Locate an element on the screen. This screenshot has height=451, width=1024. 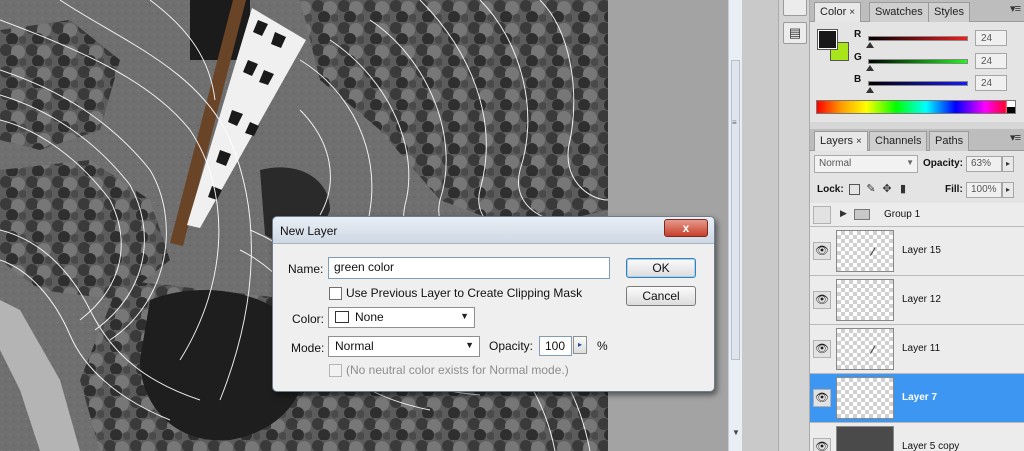
dialog-title-bar: New Layer x is located at coordinates (493, 230).